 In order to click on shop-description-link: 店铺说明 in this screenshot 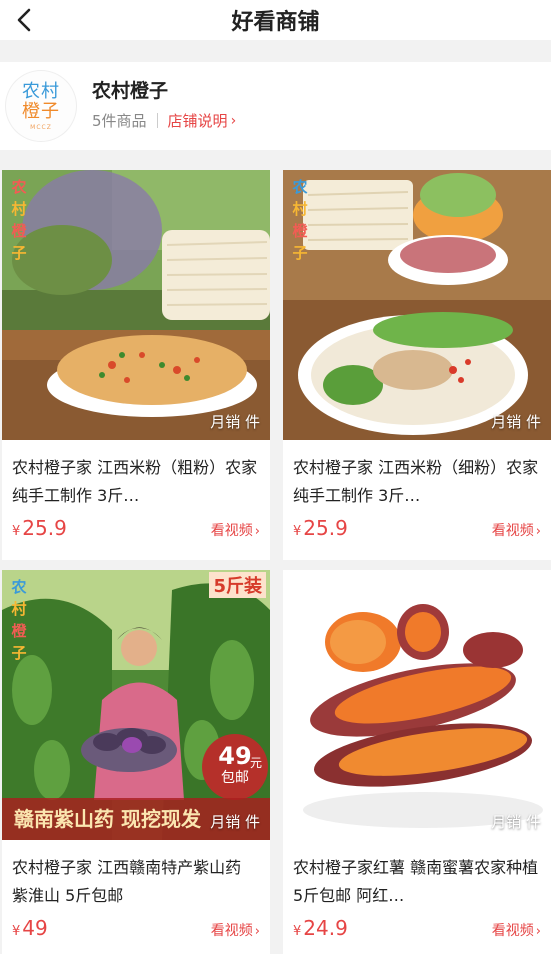, I will do `click(198, 120)`.